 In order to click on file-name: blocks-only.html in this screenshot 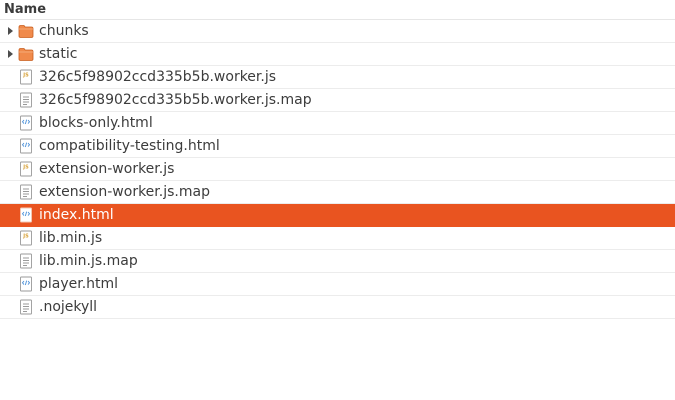, I will do `click(96, 122)`.